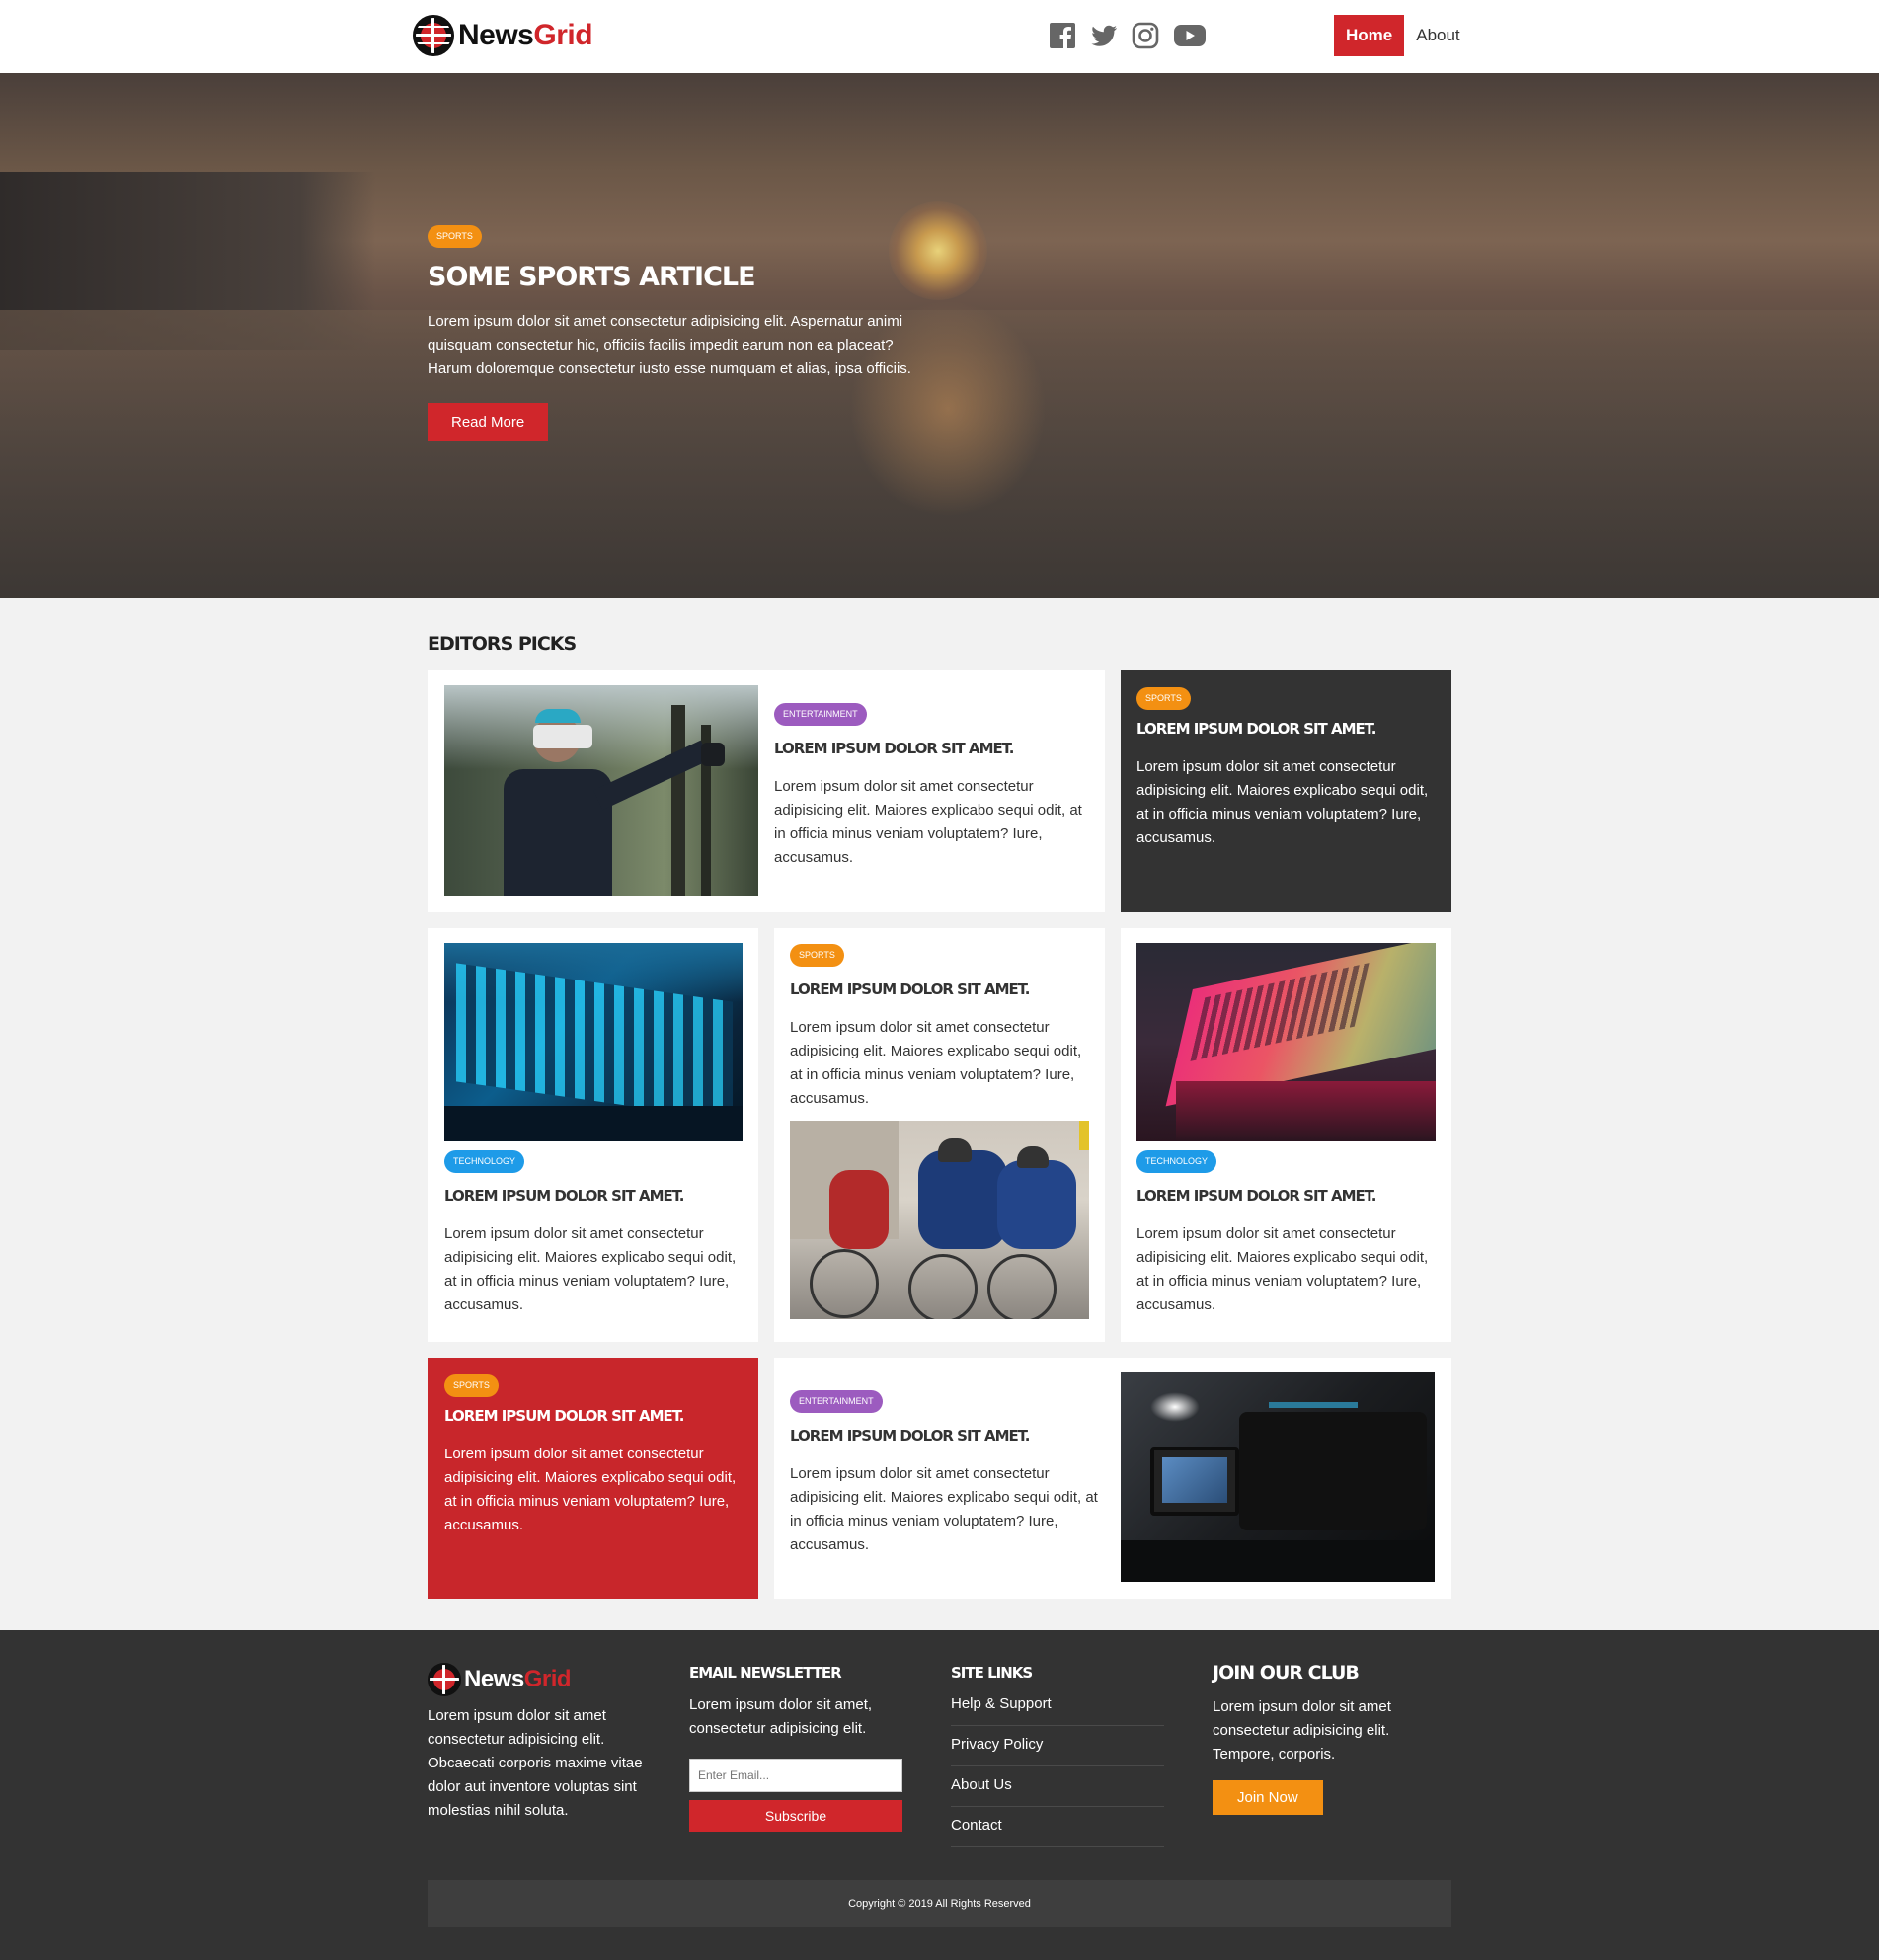 The image size is (1879, 1960). I want to click on footer-link-help: Help & Support, so click(1057, 1706).